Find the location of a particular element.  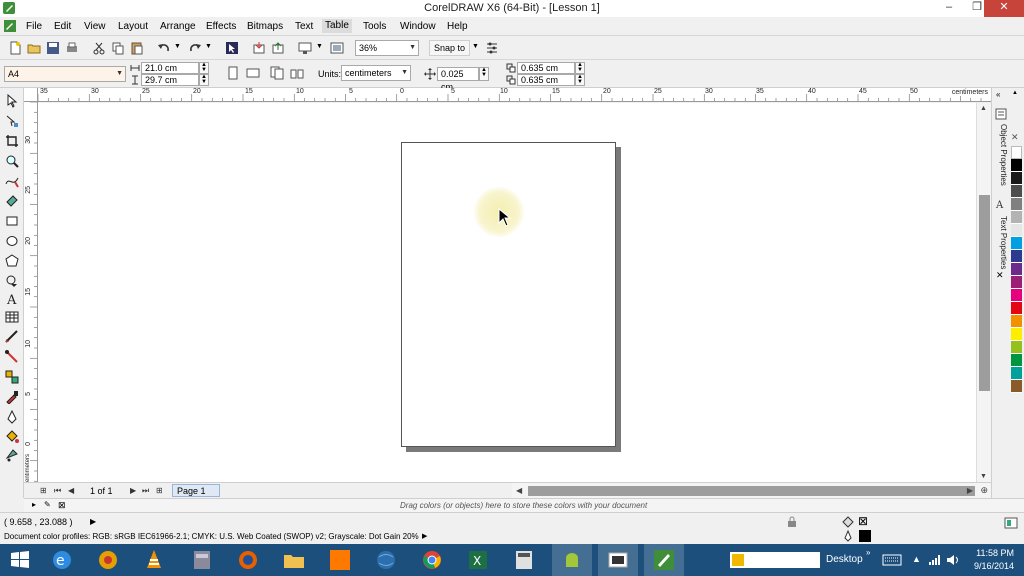

firefox-icon is located at coordinates (248, 560).